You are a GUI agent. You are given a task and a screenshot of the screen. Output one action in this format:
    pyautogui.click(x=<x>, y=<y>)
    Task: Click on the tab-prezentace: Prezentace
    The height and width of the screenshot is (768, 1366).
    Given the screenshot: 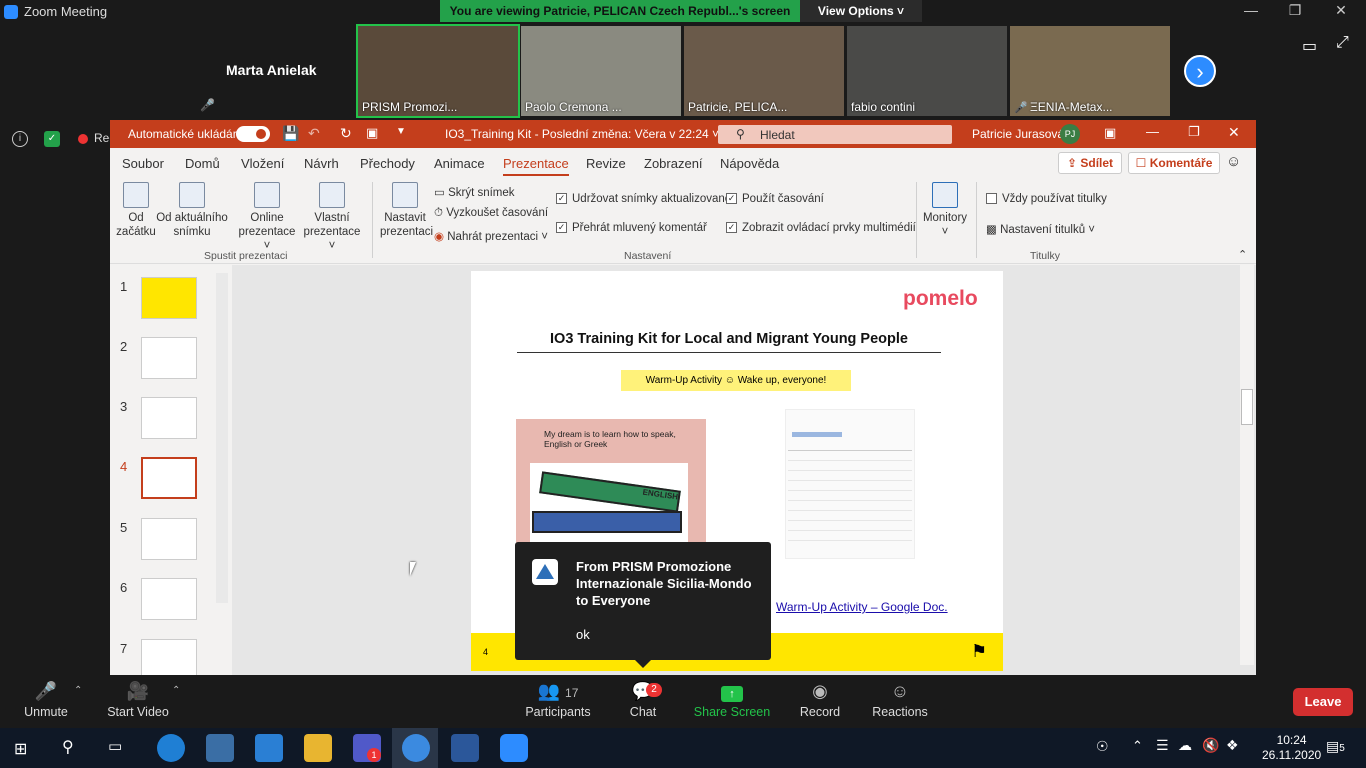 What is the action you would take?
    pyautogui.click(x=536, y=166)
    